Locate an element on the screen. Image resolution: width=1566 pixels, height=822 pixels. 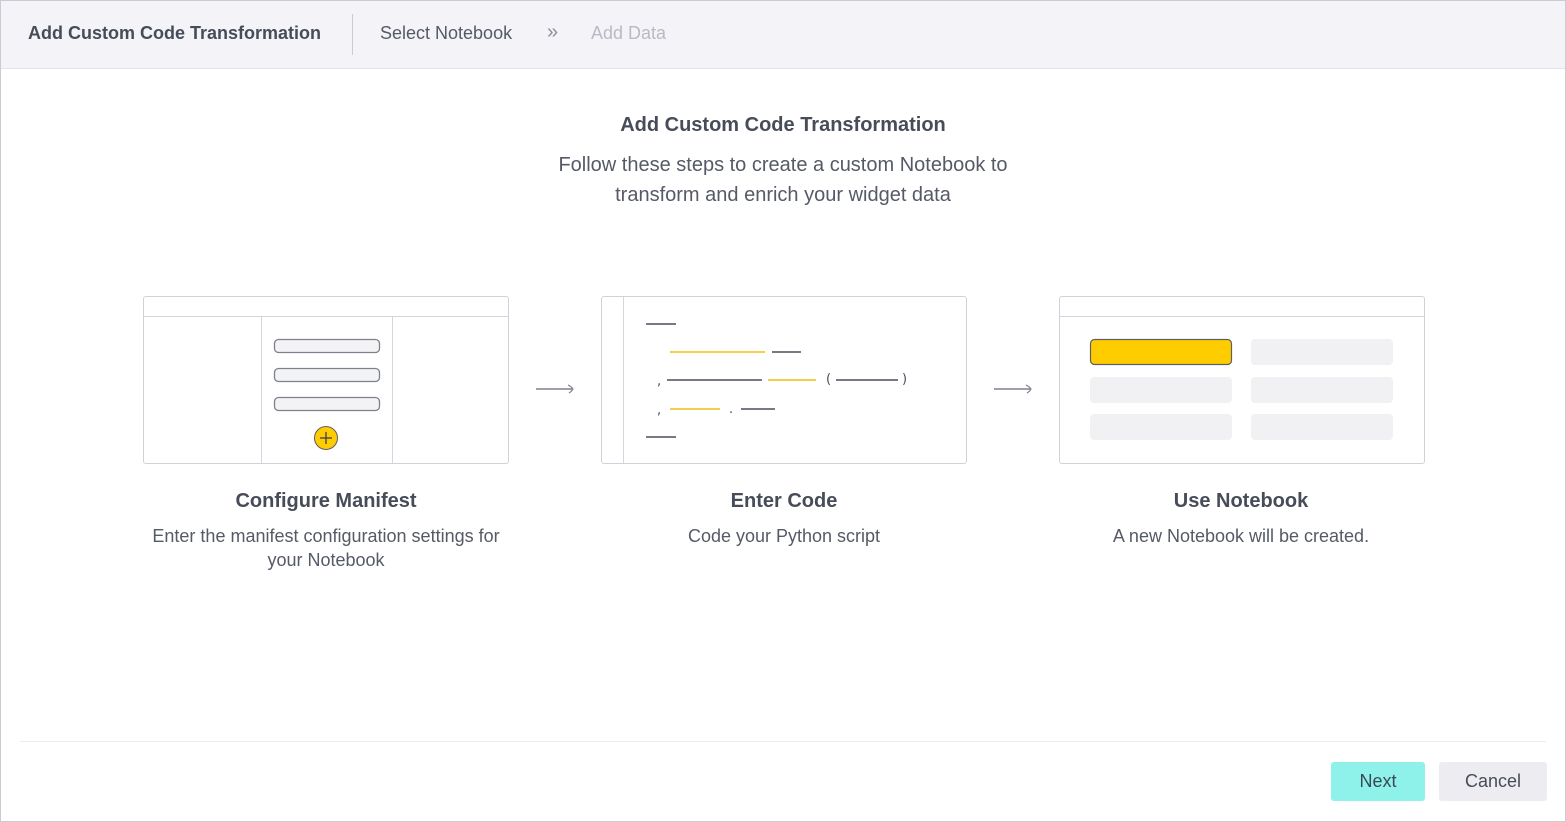
footer-divider is located at coordinates (783, 741).